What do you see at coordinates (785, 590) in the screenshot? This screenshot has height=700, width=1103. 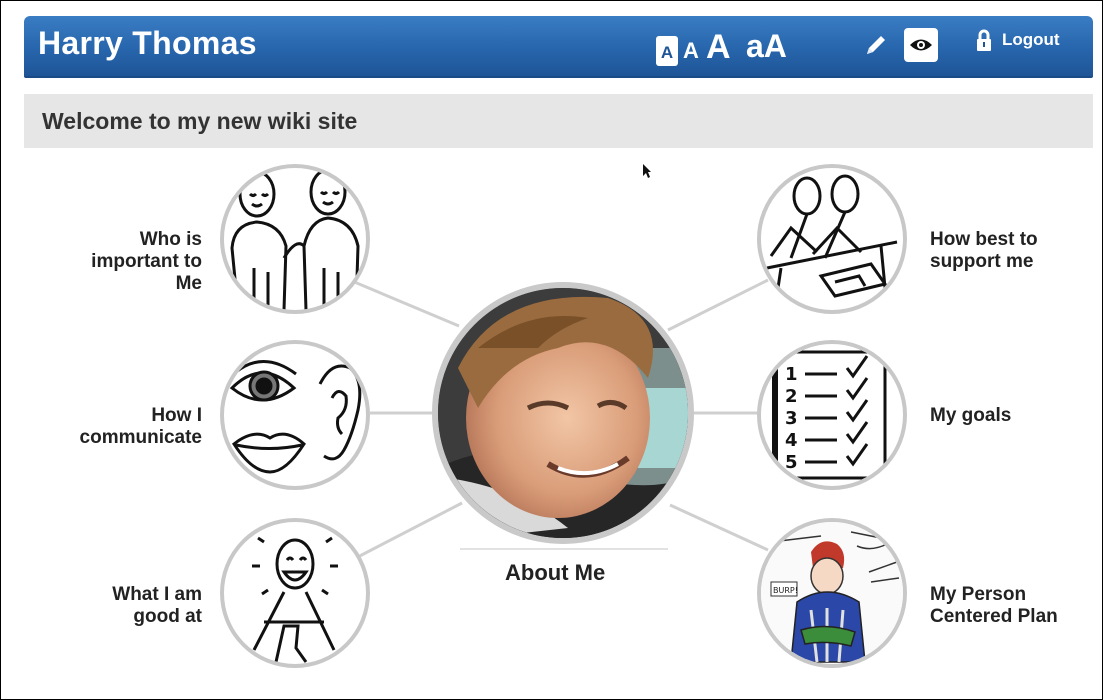 I see `svg-text: BURP!` at bounding box center [785, 590].